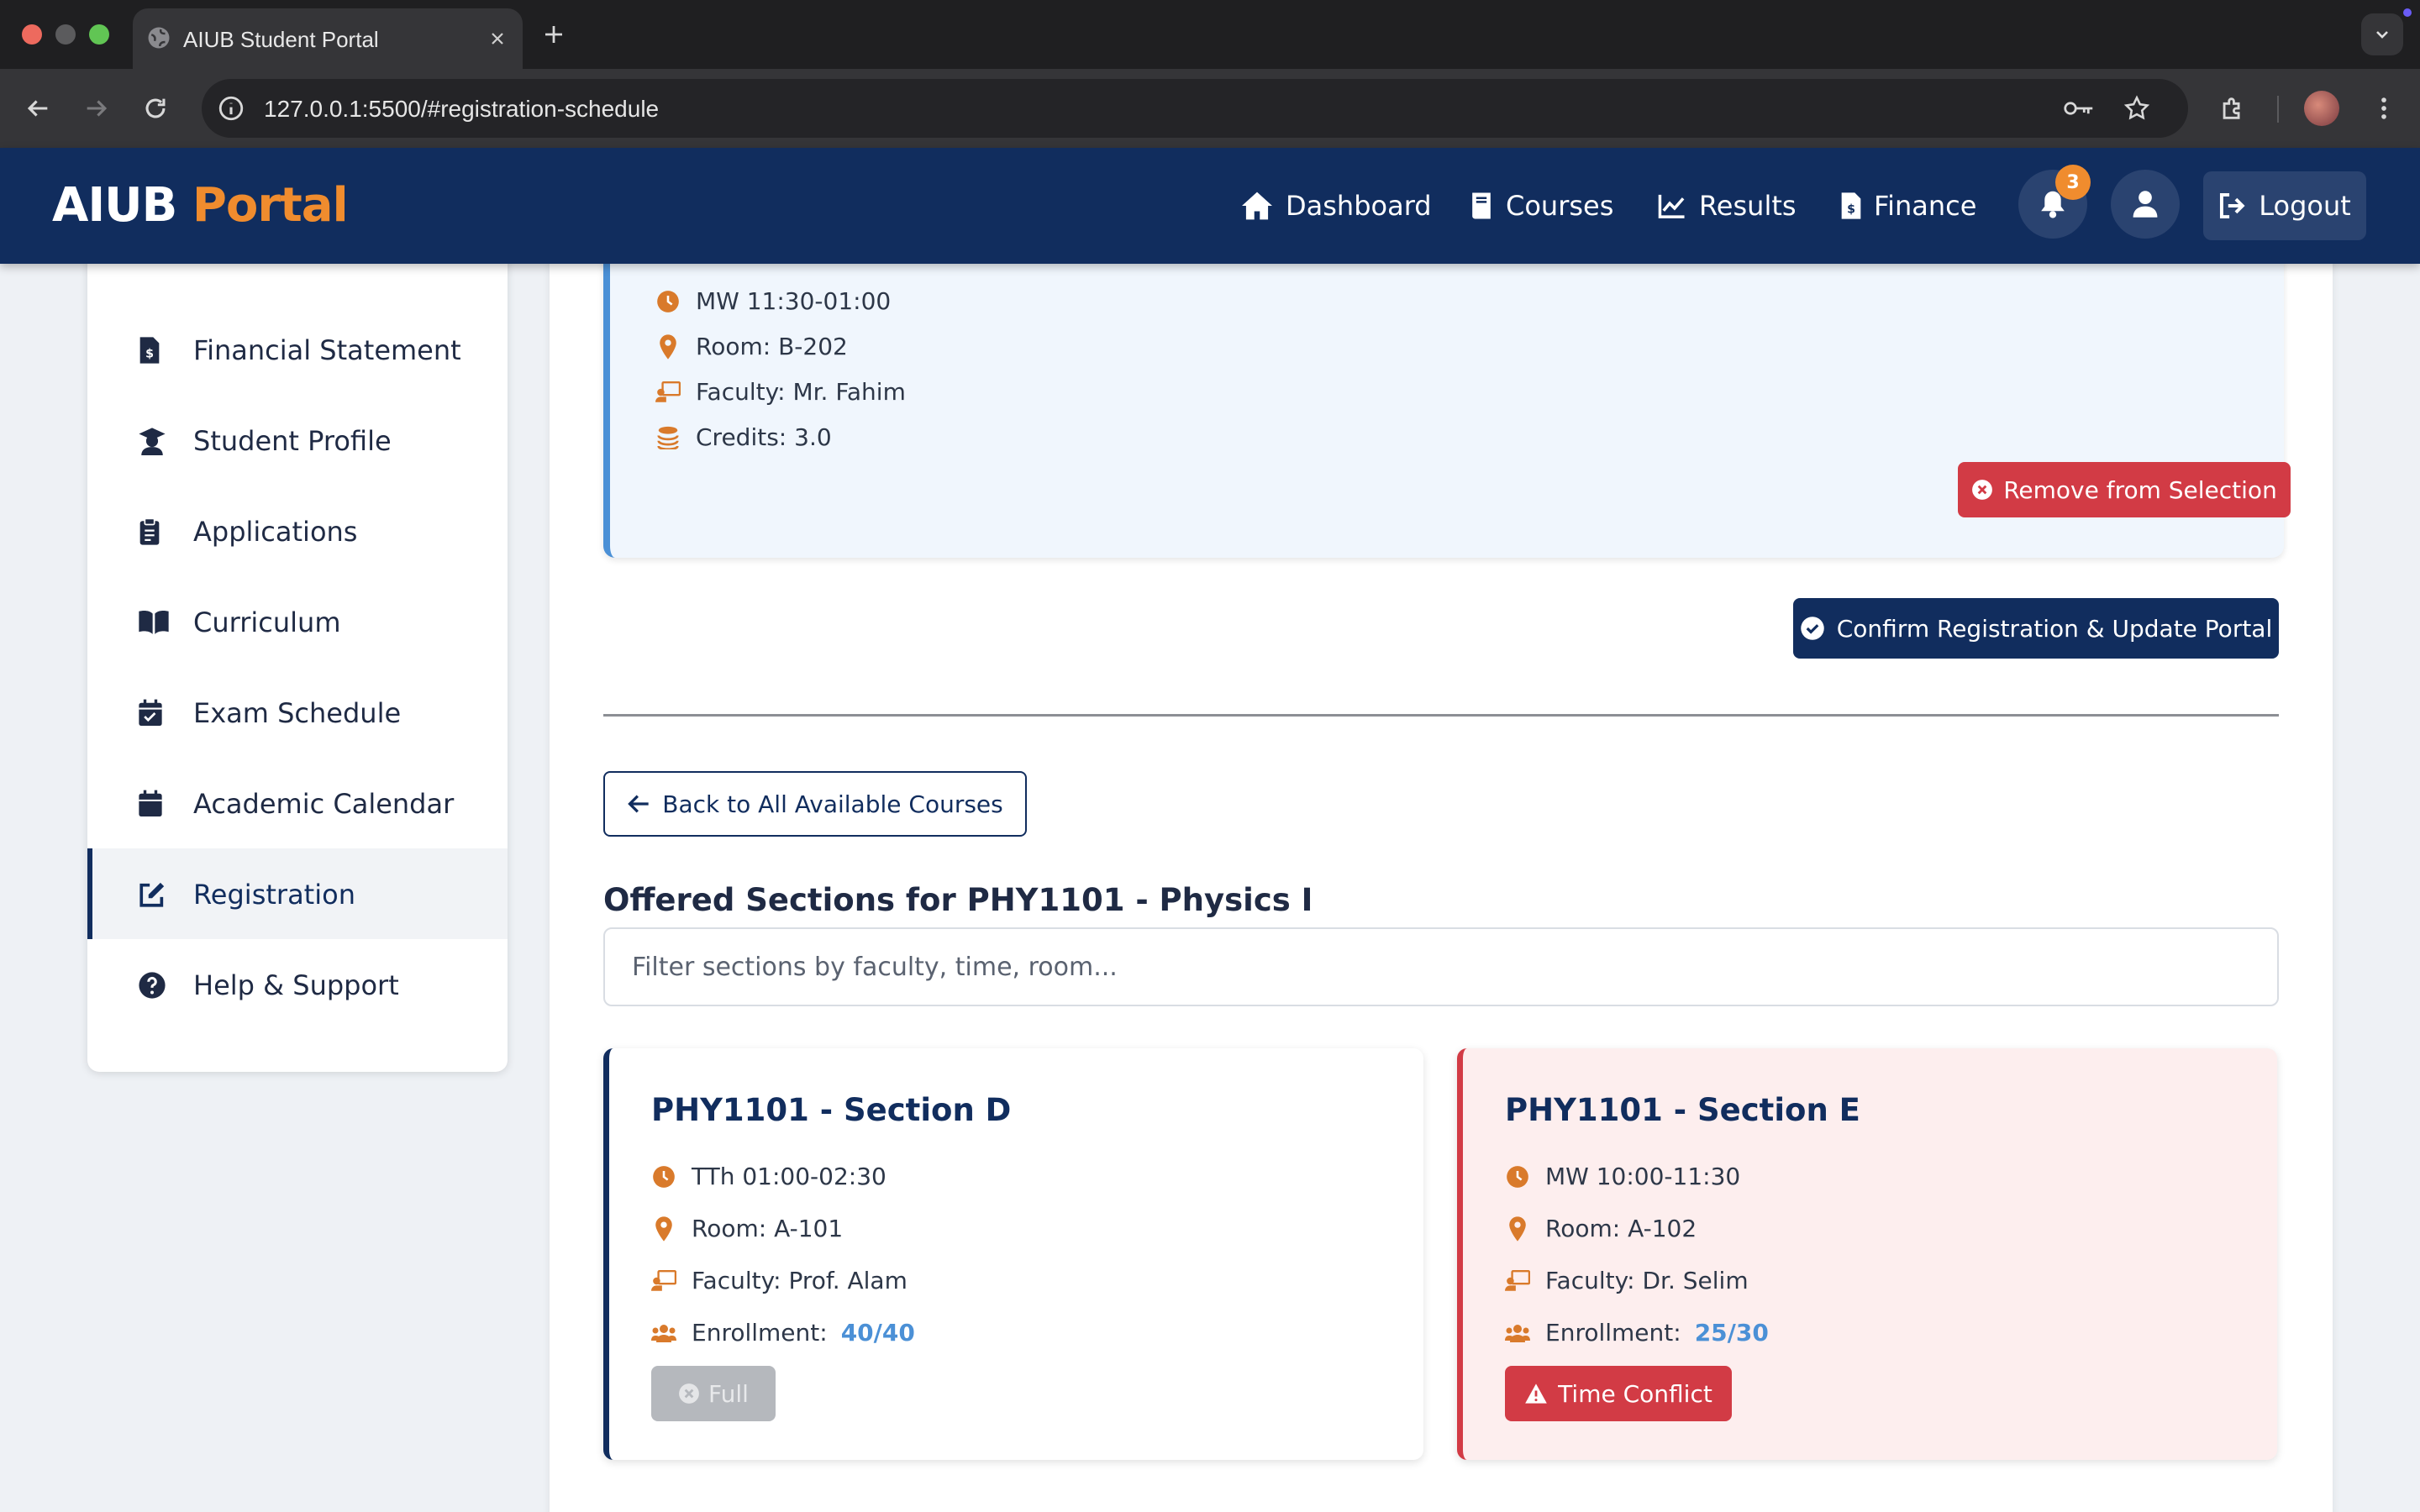  What do you see at coordinates (1195, 108) in the screenshot?
I see `address-bar: 127.0.0.1:5500/#registration-schedule` at bounding box center [1195, 108].